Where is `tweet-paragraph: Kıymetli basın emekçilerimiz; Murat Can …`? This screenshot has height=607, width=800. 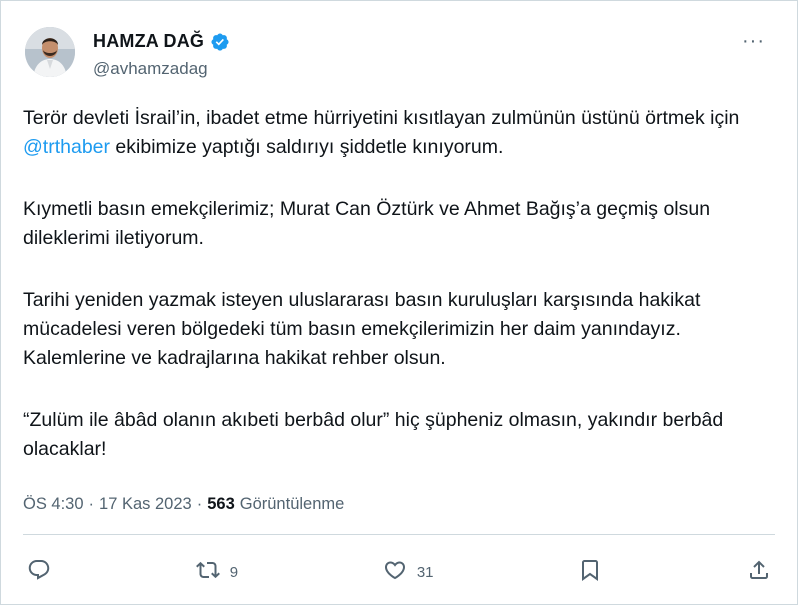
tweet-paragraph: Kıymetli basın emekçilerimiz; Murat Can … is located at coordinates (367, 223).